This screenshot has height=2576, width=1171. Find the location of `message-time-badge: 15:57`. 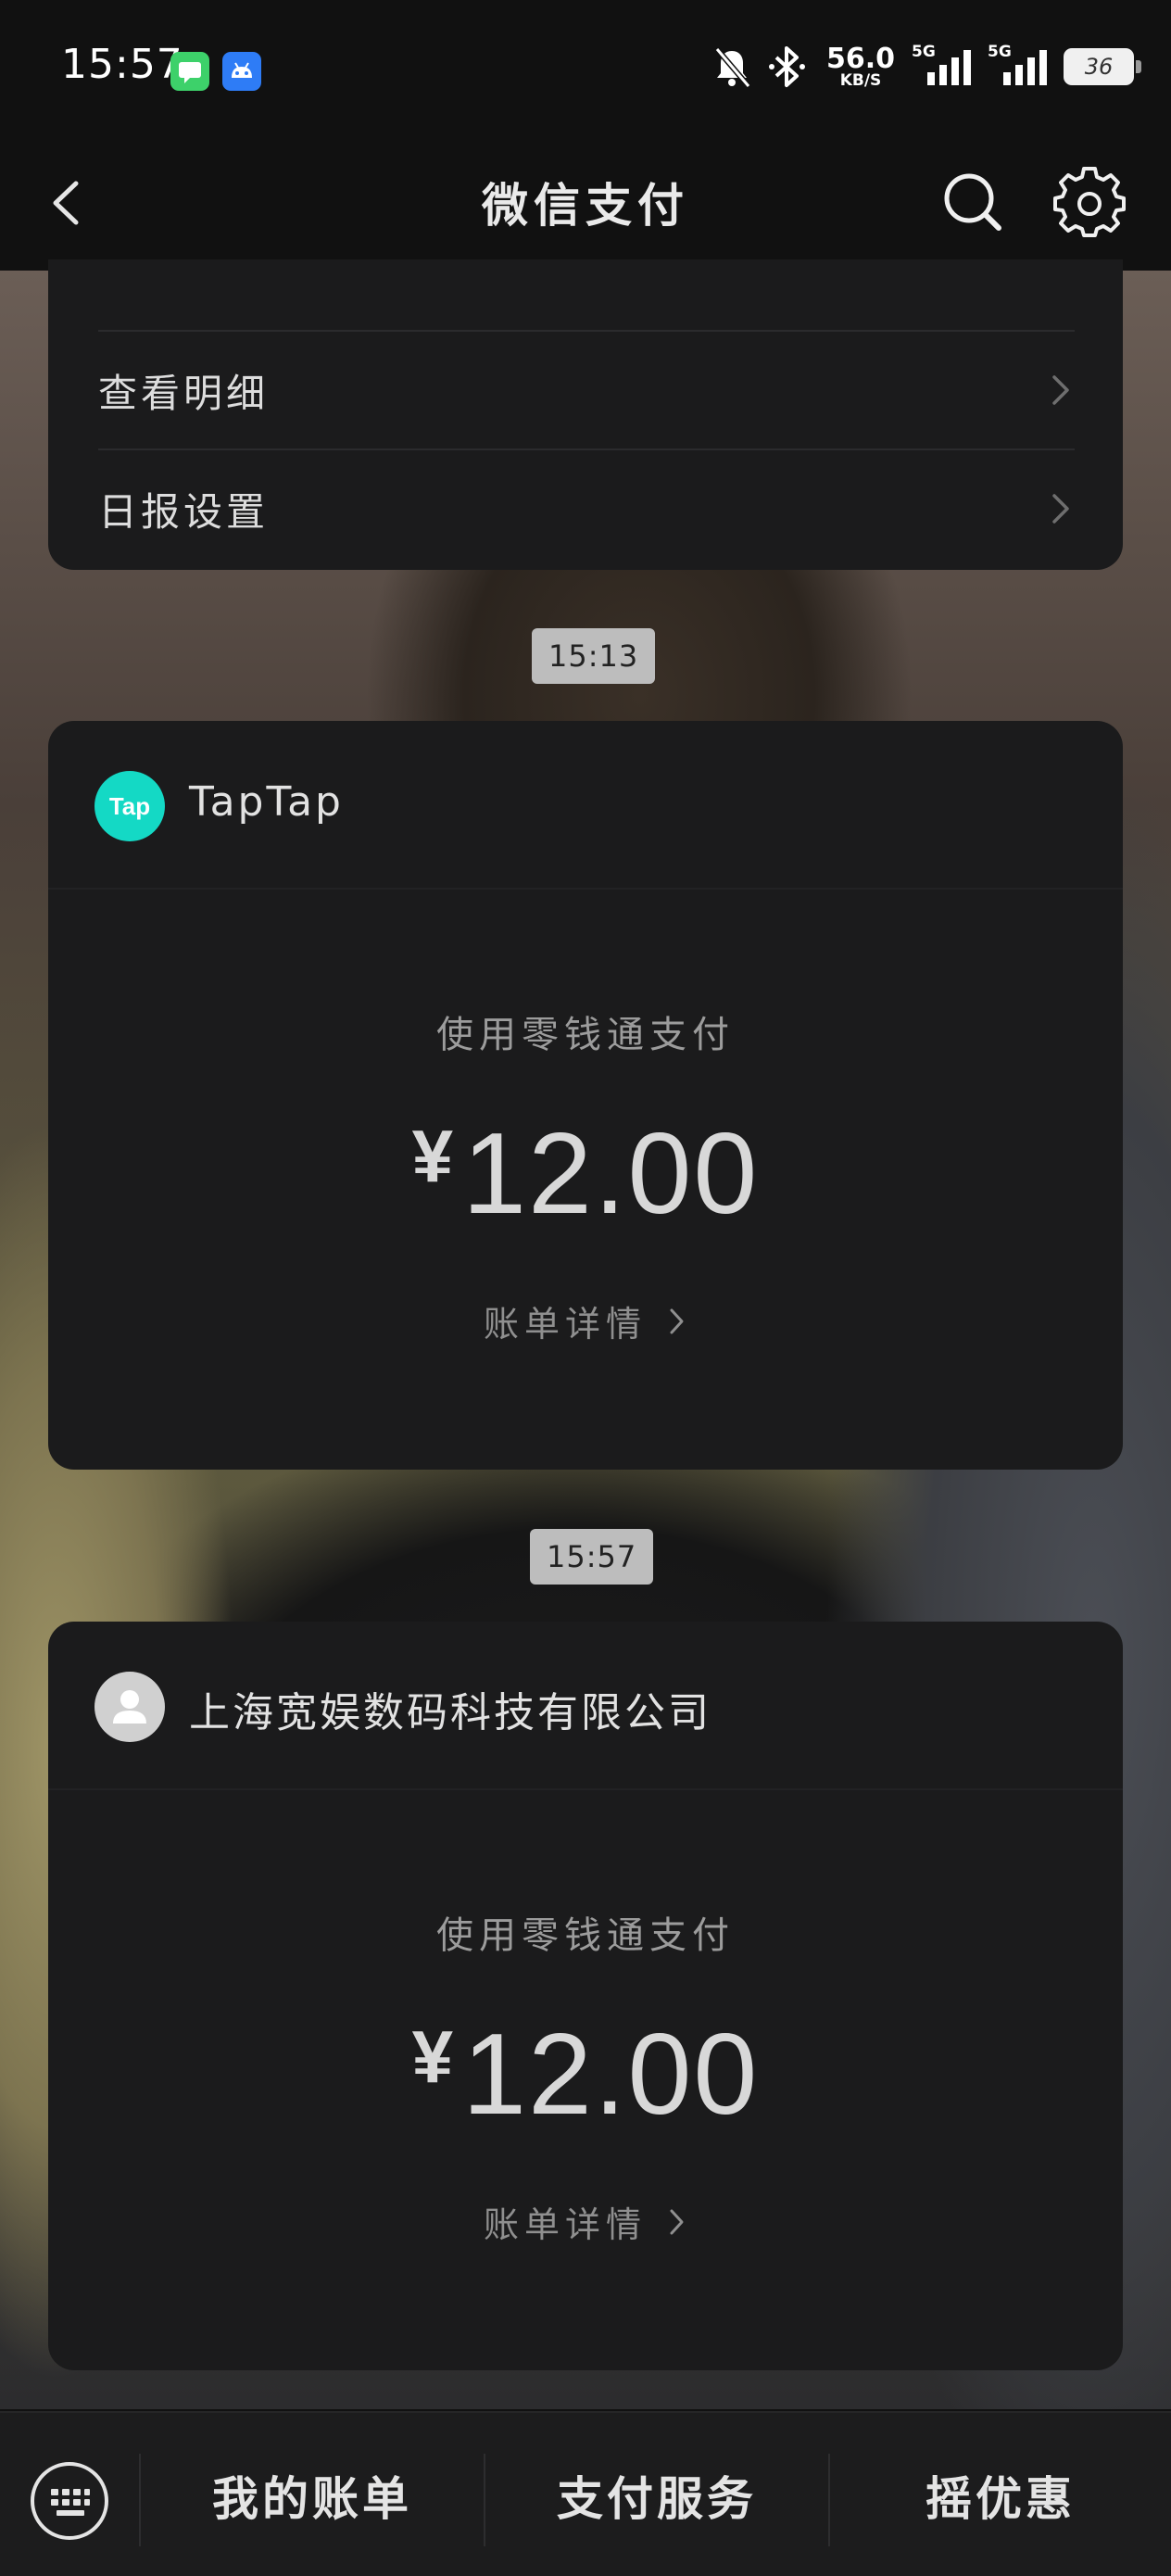

message-time-badge: 15:57 is located at coordinates (592, 1557).